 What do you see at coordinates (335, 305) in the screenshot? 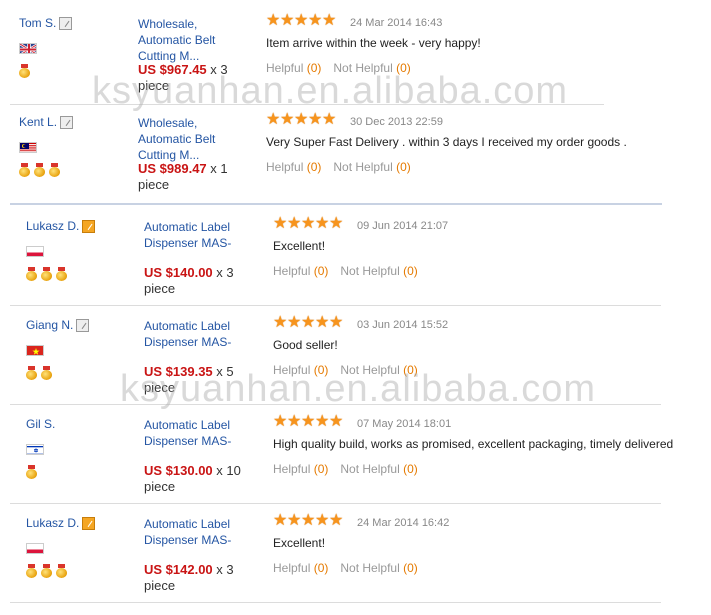
I see `row-separator` at bounding box center [335, 305].